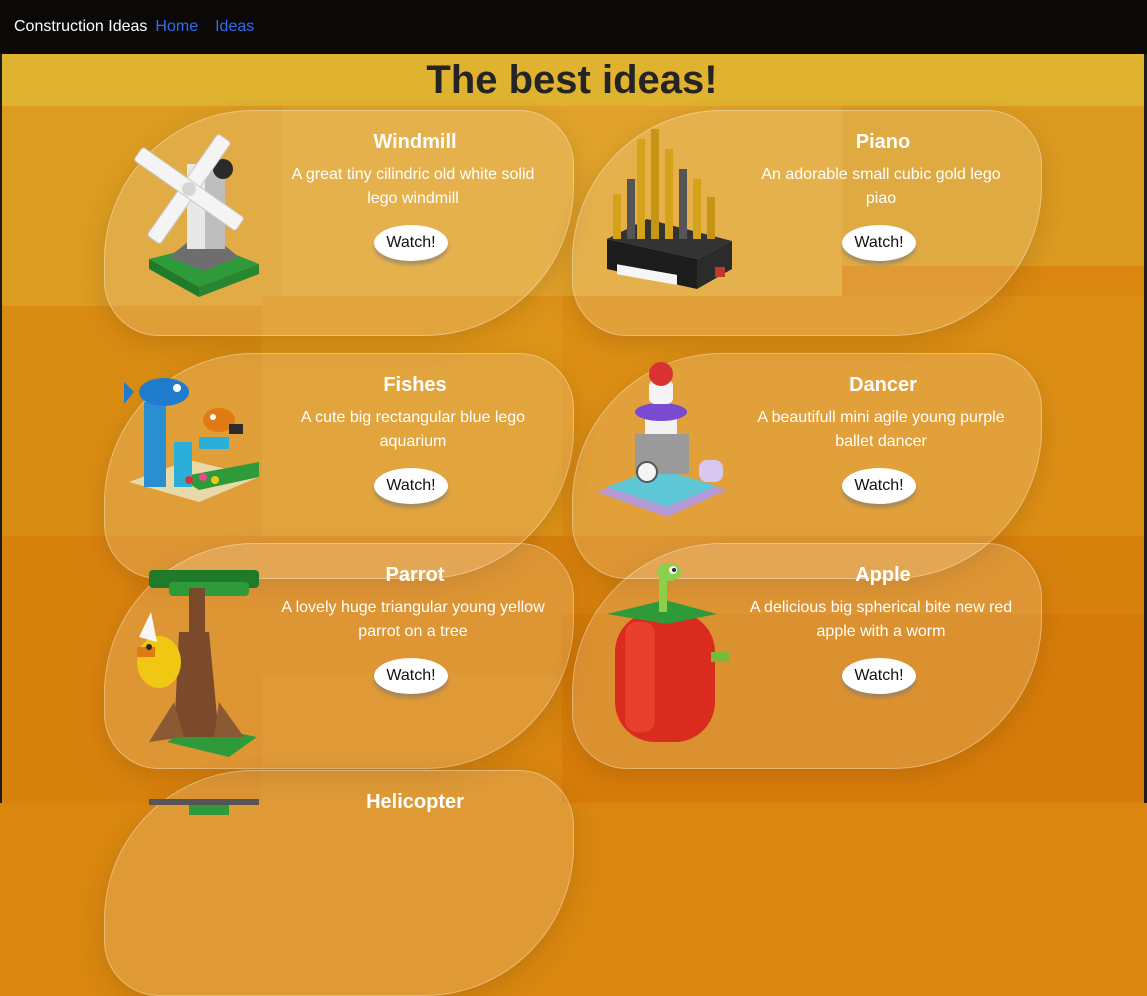 The image size is (1147, 996). What do you see at coordinates (415, 575) in the screenshot?
I see `card-title: Parrot` at bounding box center [415, 575].